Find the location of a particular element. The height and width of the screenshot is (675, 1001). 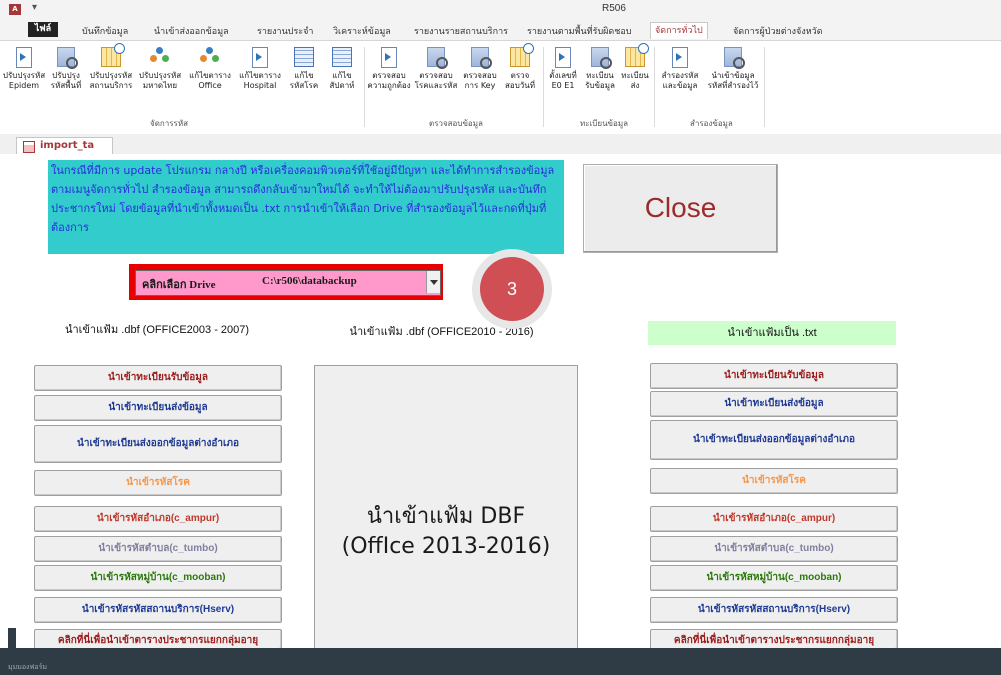

right-import-disease-code-button: นำเข้ารหัสโรค is located at coordinates (774, 481).